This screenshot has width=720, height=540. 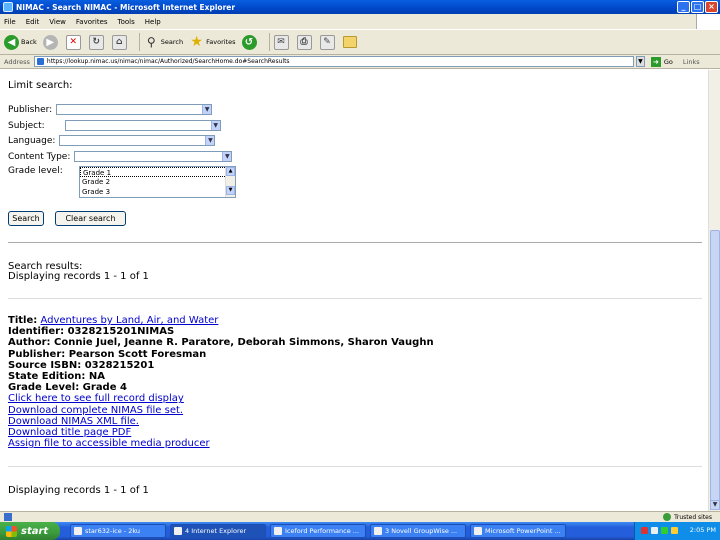 I want to click on toolbar-separator, so click(x=139, y=42).